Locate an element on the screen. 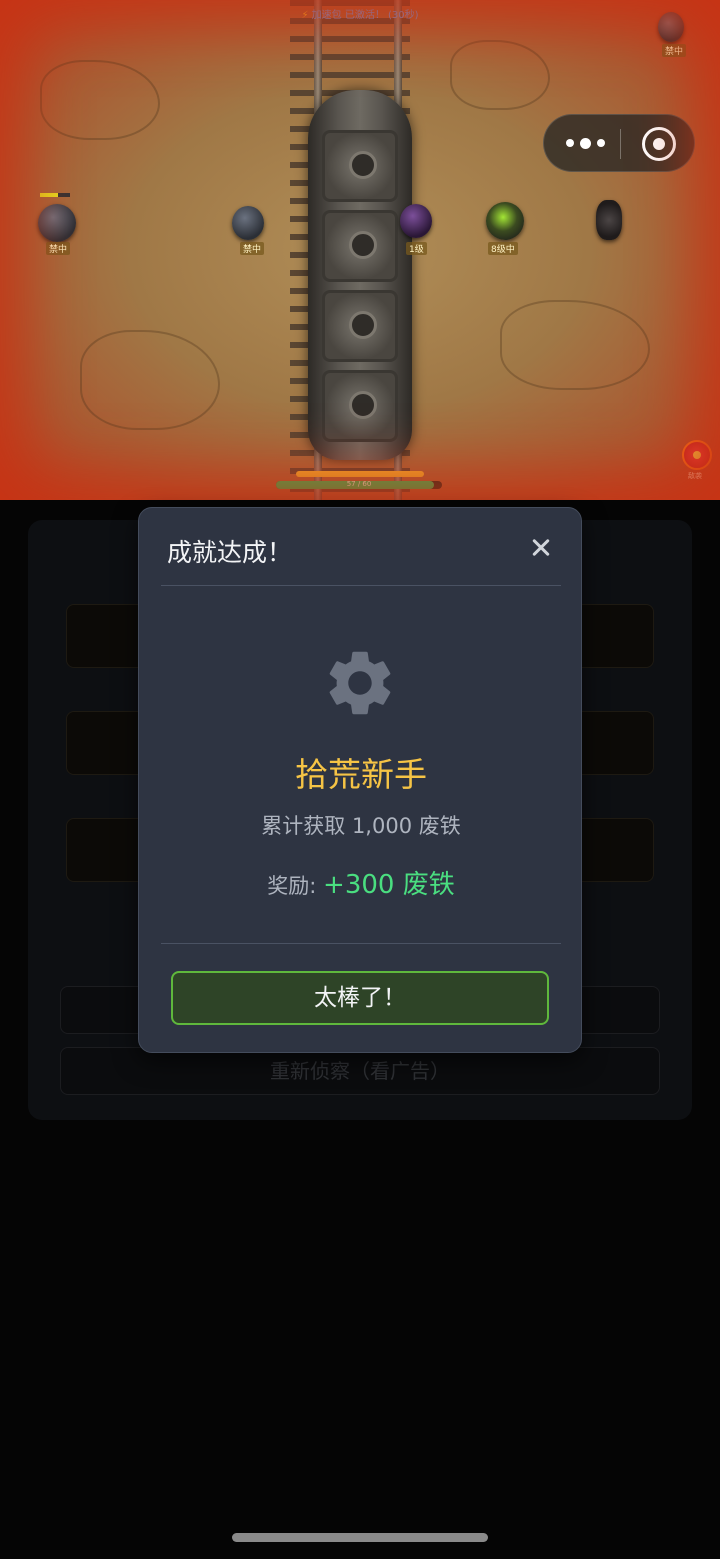  more-options-button is located at coordinates (585, 143).